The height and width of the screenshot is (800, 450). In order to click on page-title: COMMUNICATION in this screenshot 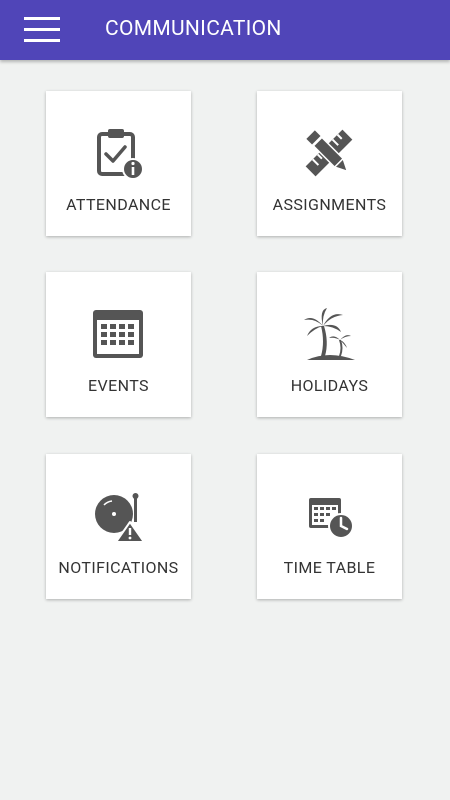, I will do `click(193, 29)`.